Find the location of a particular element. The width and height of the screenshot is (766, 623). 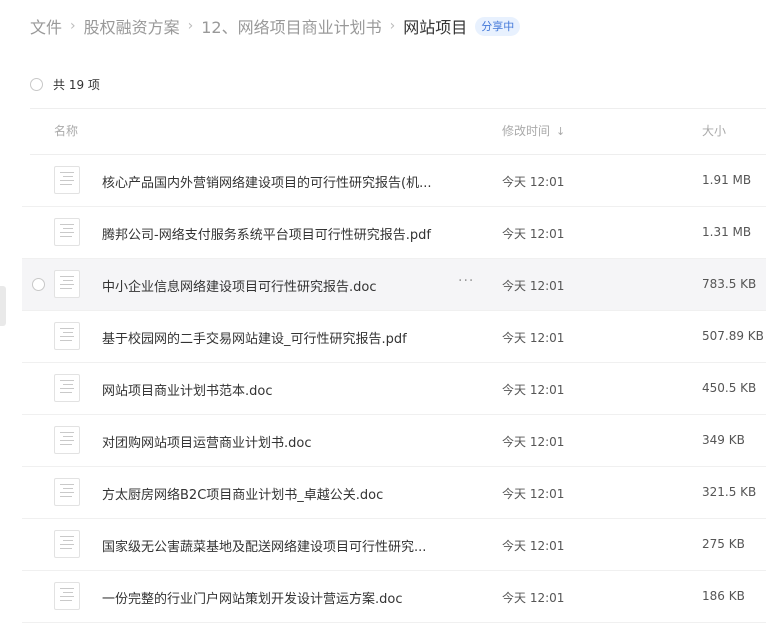

breadcrumb-item-business-plans: 12、网络项目商业计划书 is located at coordinates (291, 26).